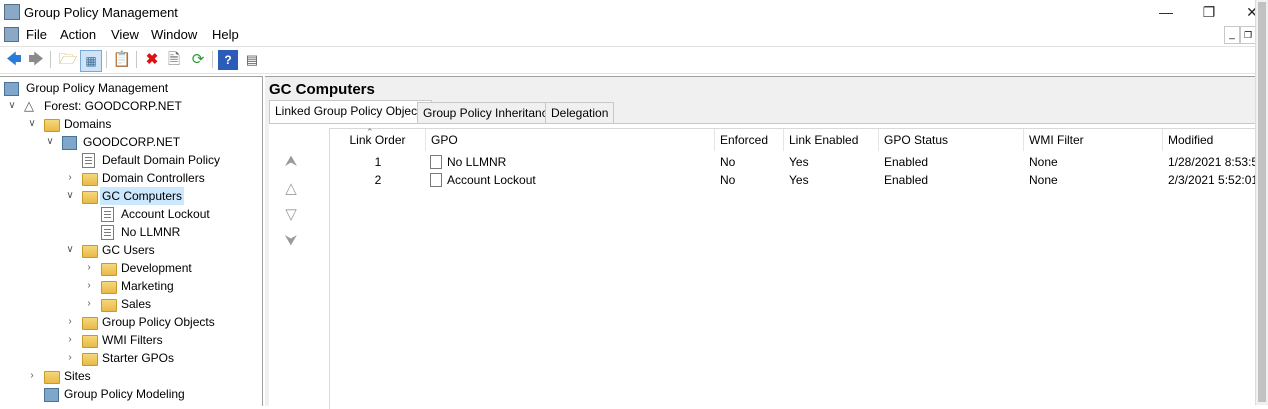  I want to click on gpm-icon, so click(11, 89).